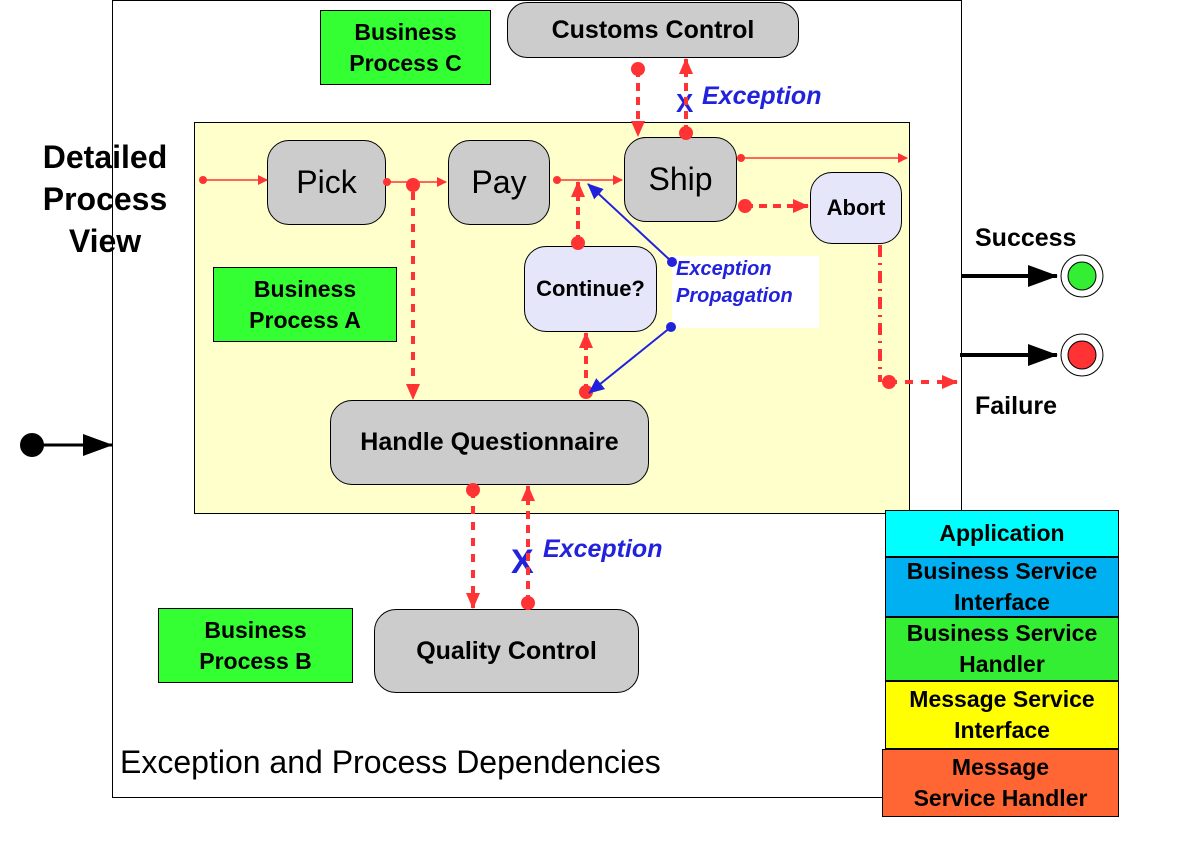 Image resolution: width=1200 pixels, height=858 pixels. I want to click on flow-pick-to-pay, so click(415, 184).